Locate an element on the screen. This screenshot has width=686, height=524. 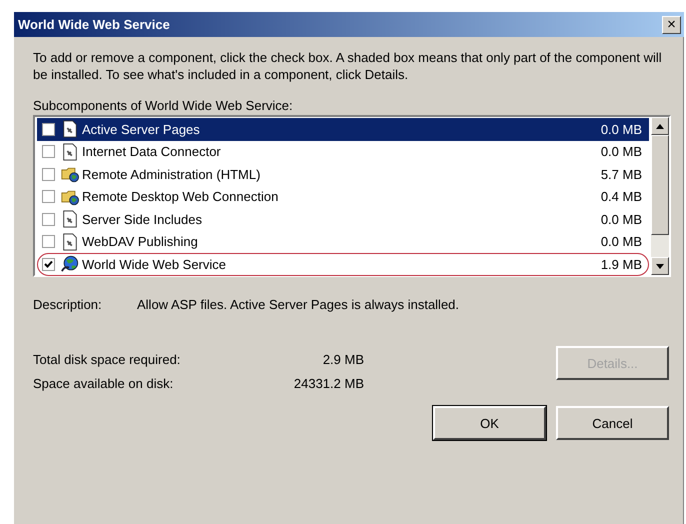
component-row: WebDAV Publishing 0.0 MB is located at coordinates (343, 241).